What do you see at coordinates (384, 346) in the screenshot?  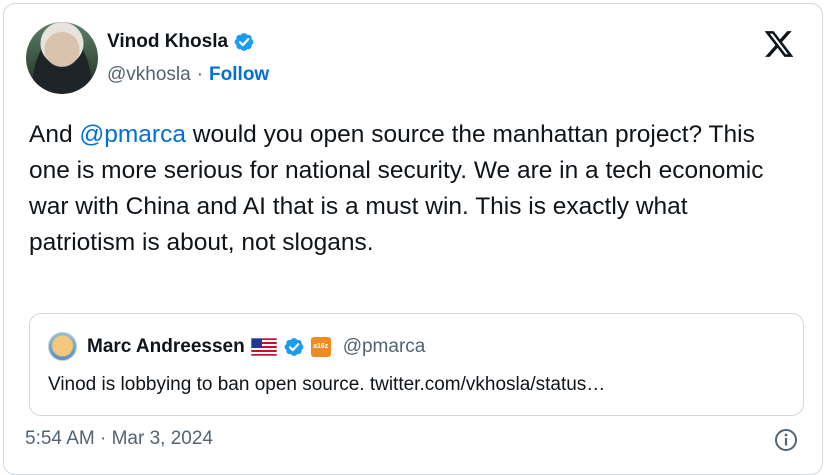 I see `quoted-handle: @pmarca` at bounding box center [384, 346].